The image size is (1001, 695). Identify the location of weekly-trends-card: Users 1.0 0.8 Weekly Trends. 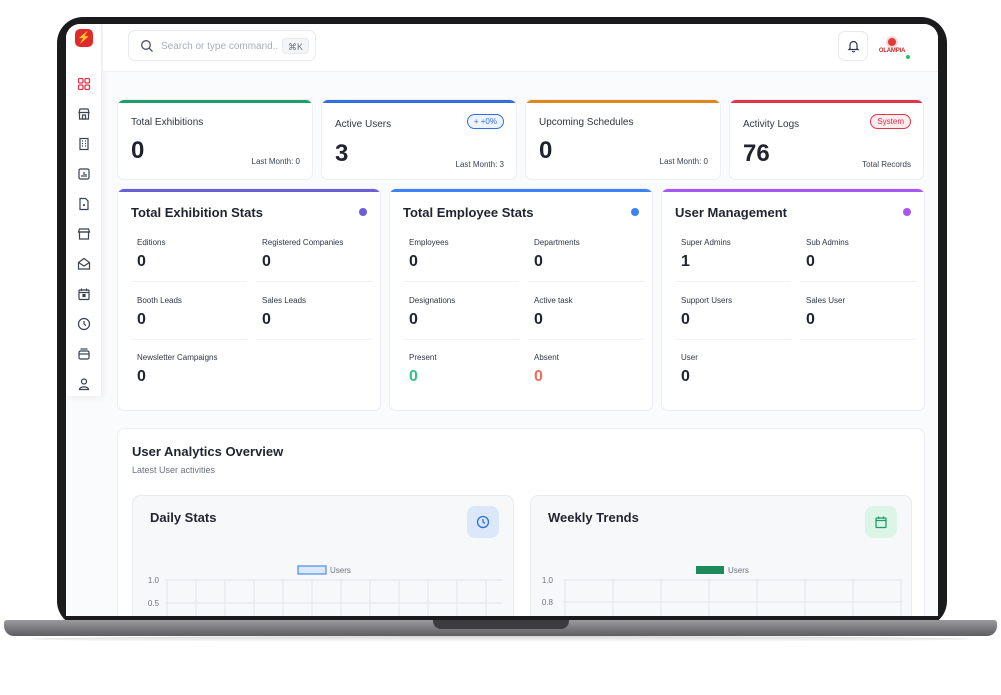
(721, 555).